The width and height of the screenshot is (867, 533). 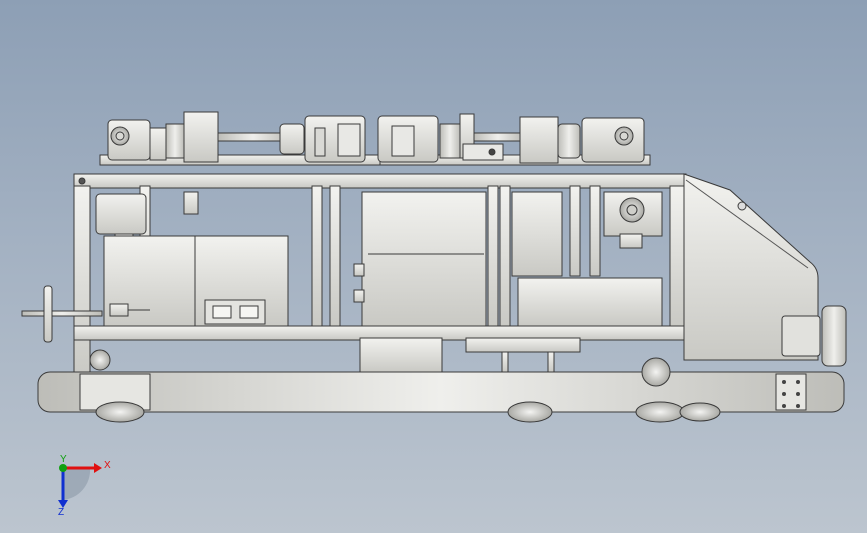 What do you see at coordinates (63, 459) in the screenshot?
I see `y-axis-label: Y` at bounding box center [63, 459].